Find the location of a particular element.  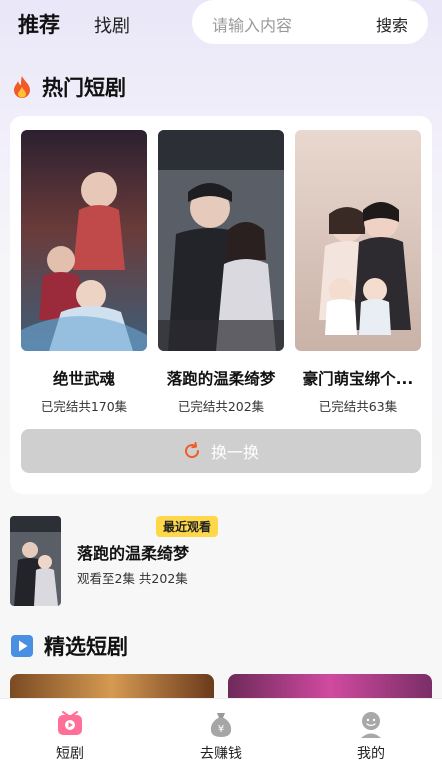

recent-badge: 最近观看 is located at coordinates (187, 526).